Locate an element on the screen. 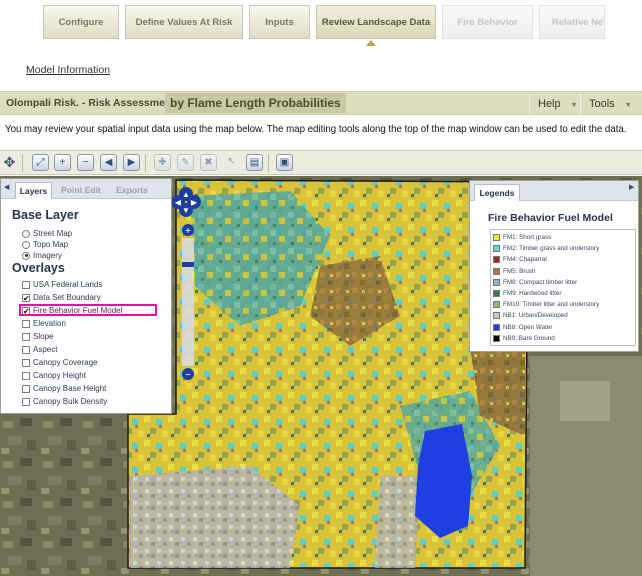  add-point-icon: ✚ is located at coordinates (162, 162).